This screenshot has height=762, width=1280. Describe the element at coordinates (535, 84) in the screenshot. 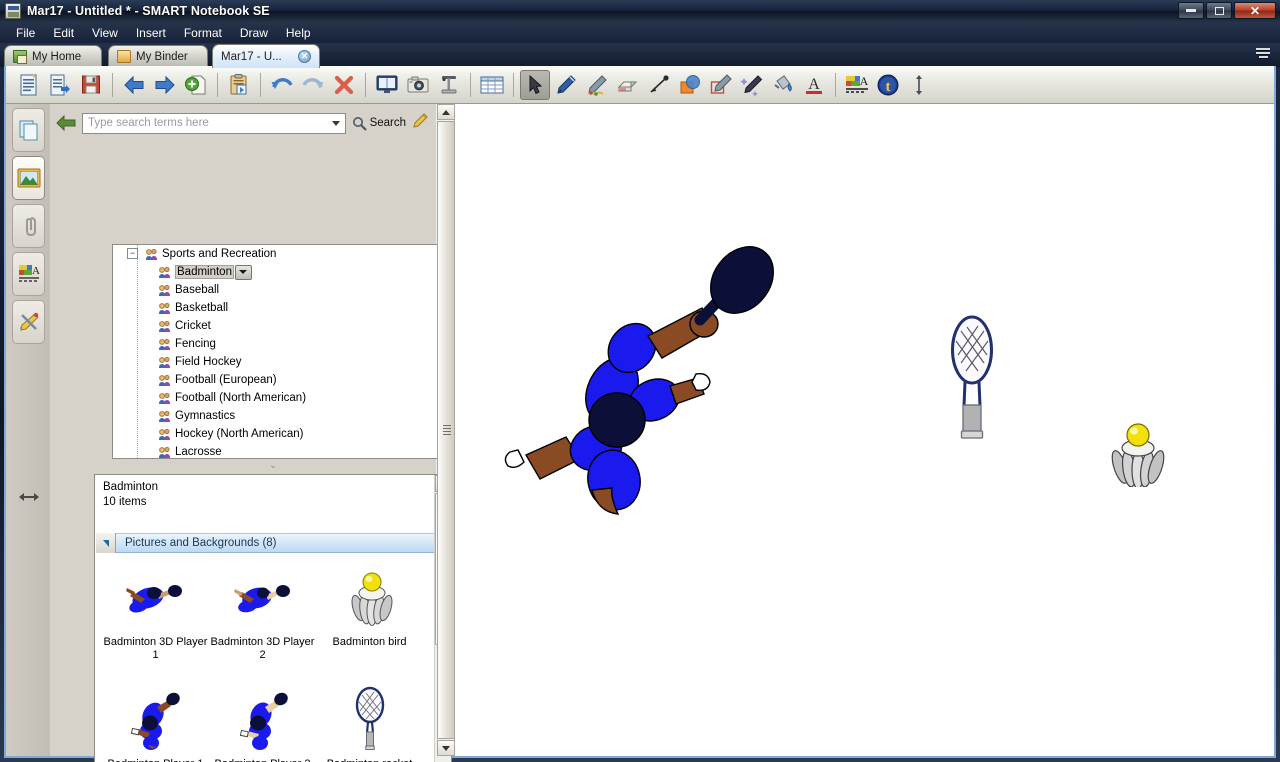

I see `select-tool-button` at that location.